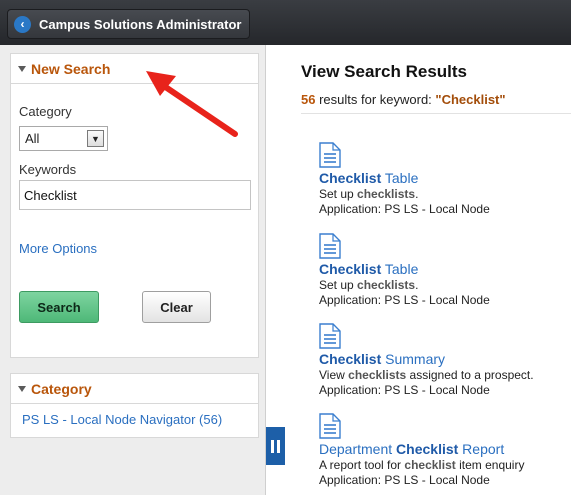 This screenshot has width=571, height=495. I want to click on collapse-panel-button, so click(275, 446).